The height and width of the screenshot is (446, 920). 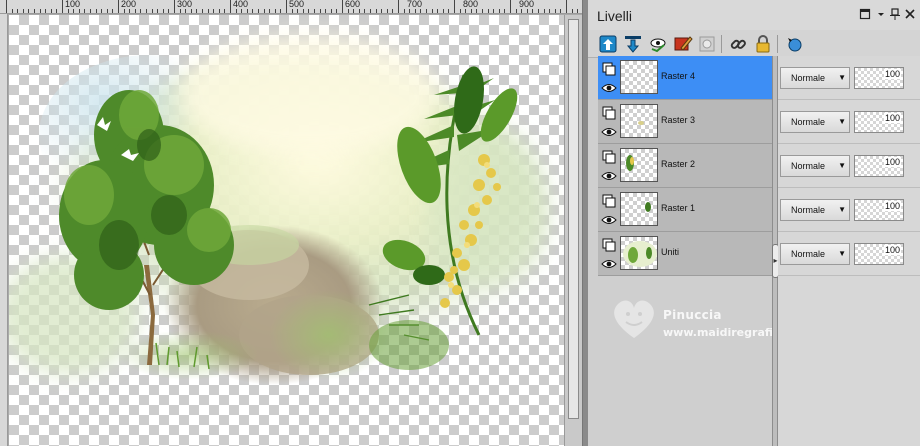 What do you see at coordinates (670, 252) in the screenshot?
I see `layer-name: Uniti` at bounding box center [670, 252].